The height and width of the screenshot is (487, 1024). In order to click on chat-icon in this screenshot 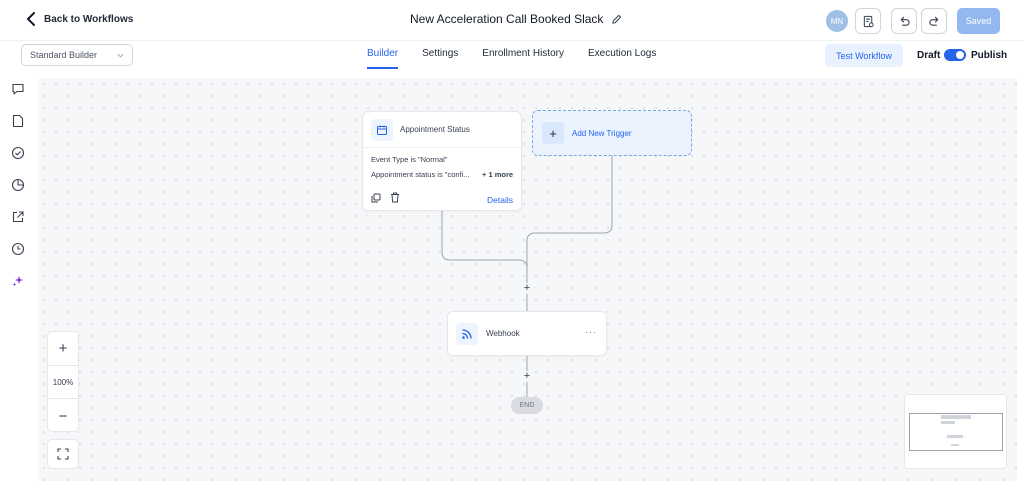, I will do `click(18, 89)`.